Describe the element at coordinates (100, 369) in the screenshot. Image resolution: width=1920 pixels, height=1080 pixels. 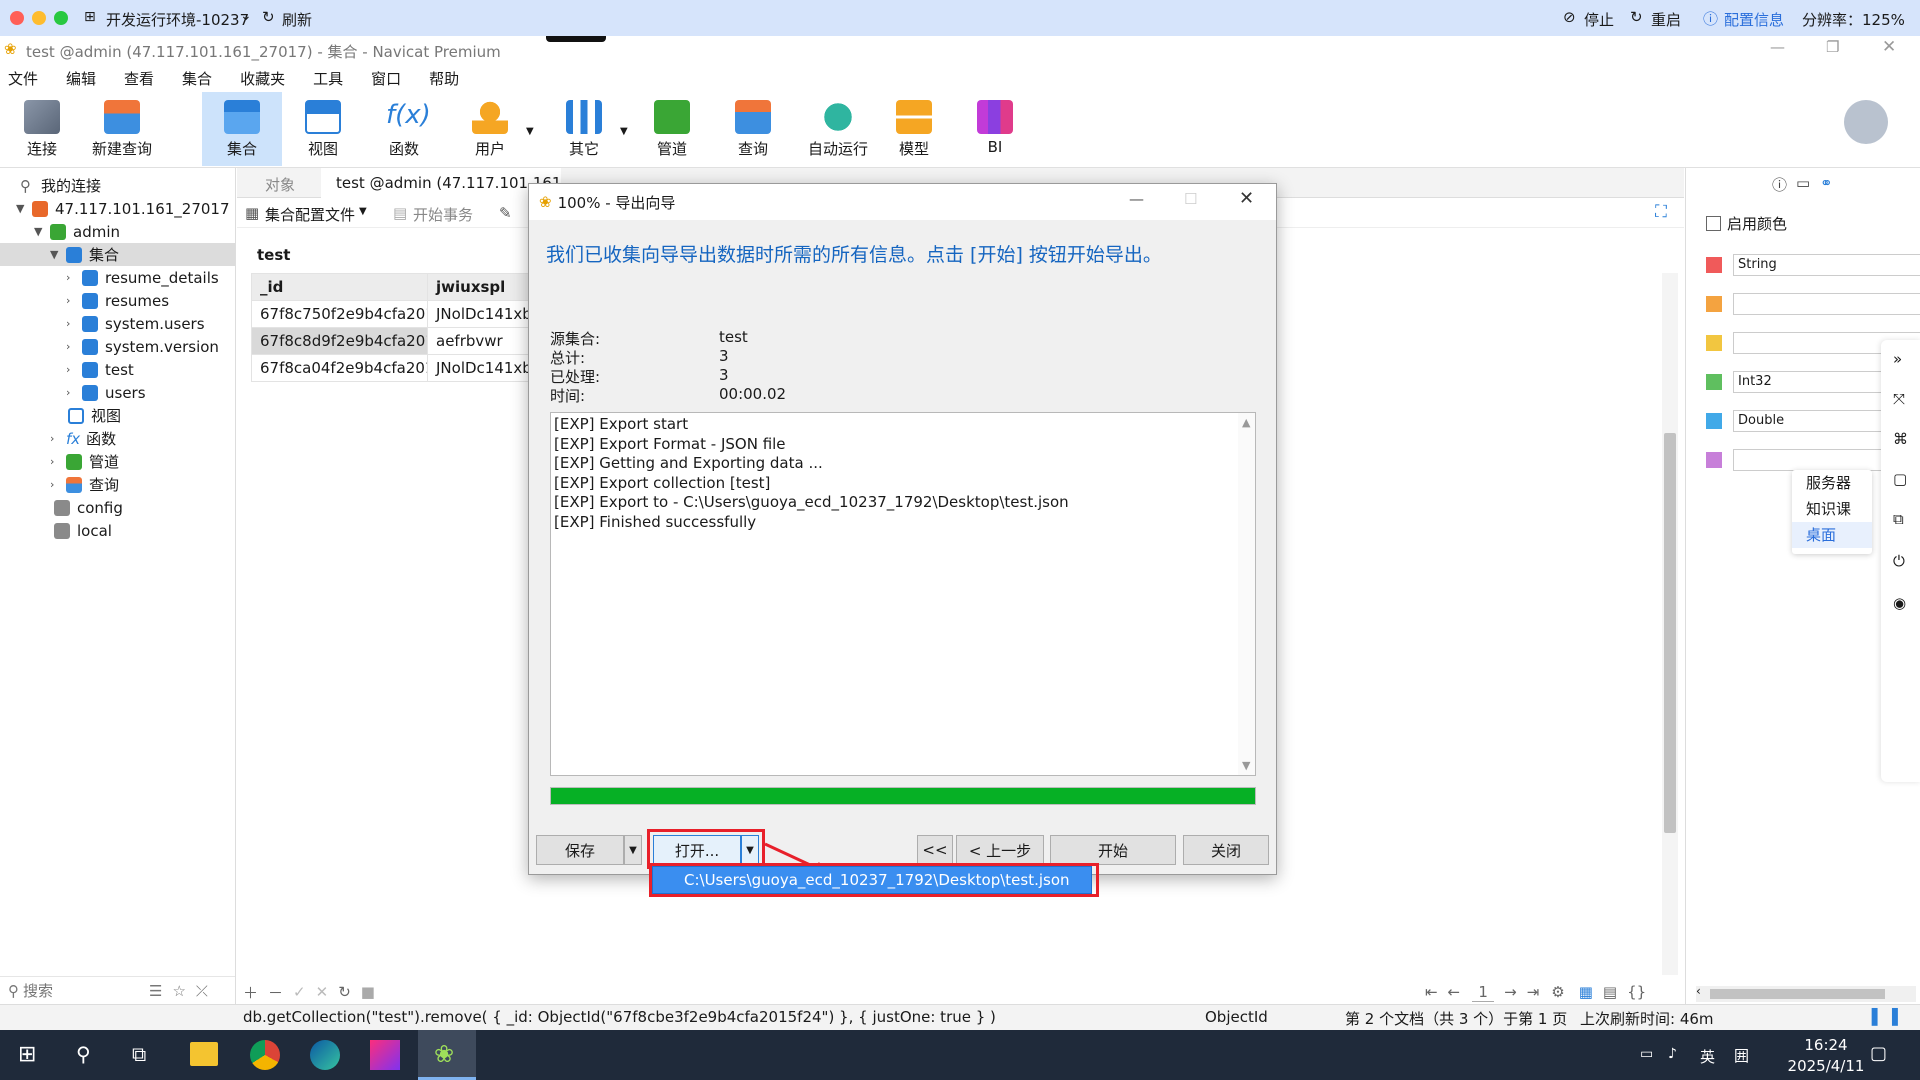
I see `tree-collection-item: › test` at that location.